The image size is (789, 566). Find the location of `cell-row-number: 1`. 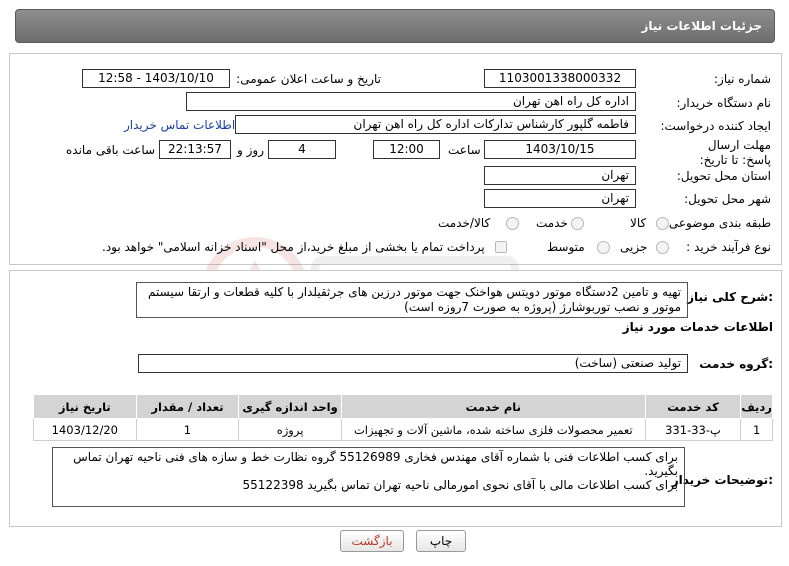

cell-row-number: 1 is located at coordinates (756, 429).